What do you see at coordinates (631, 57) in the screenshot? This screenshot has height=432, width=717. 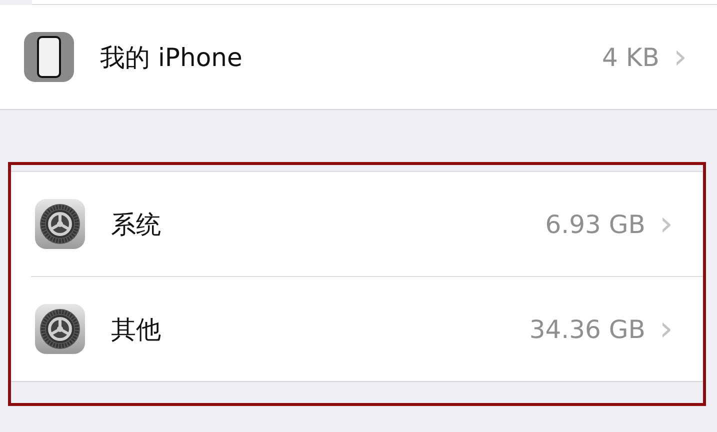 I see `storage-size: 4 KB` at bounding box center [631, 57].